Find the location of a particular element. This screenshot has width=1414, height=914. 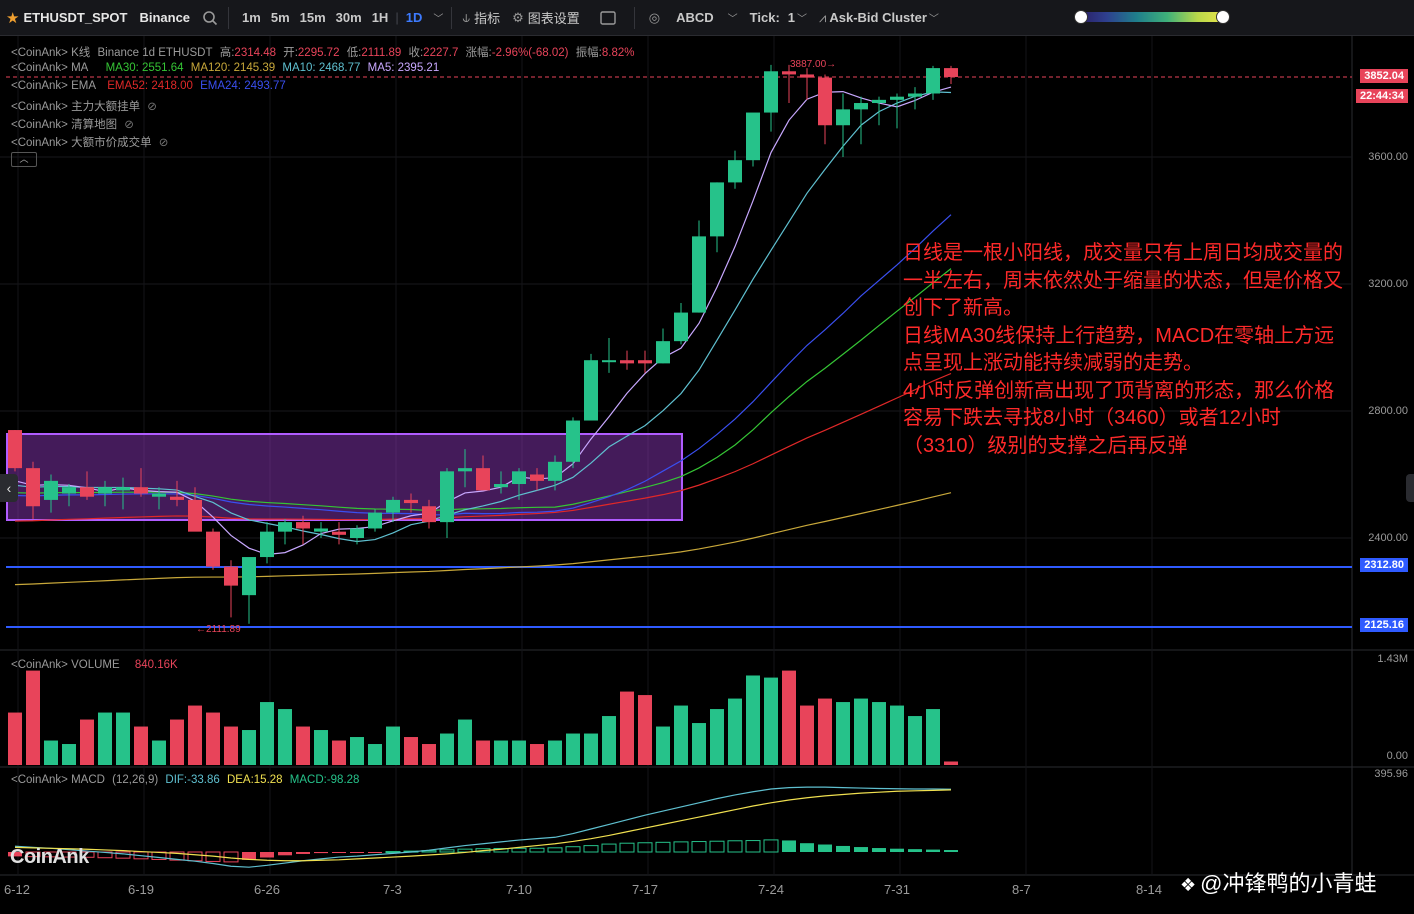

low-marker-value: 2111.89 is located at coordinates (223, 629).